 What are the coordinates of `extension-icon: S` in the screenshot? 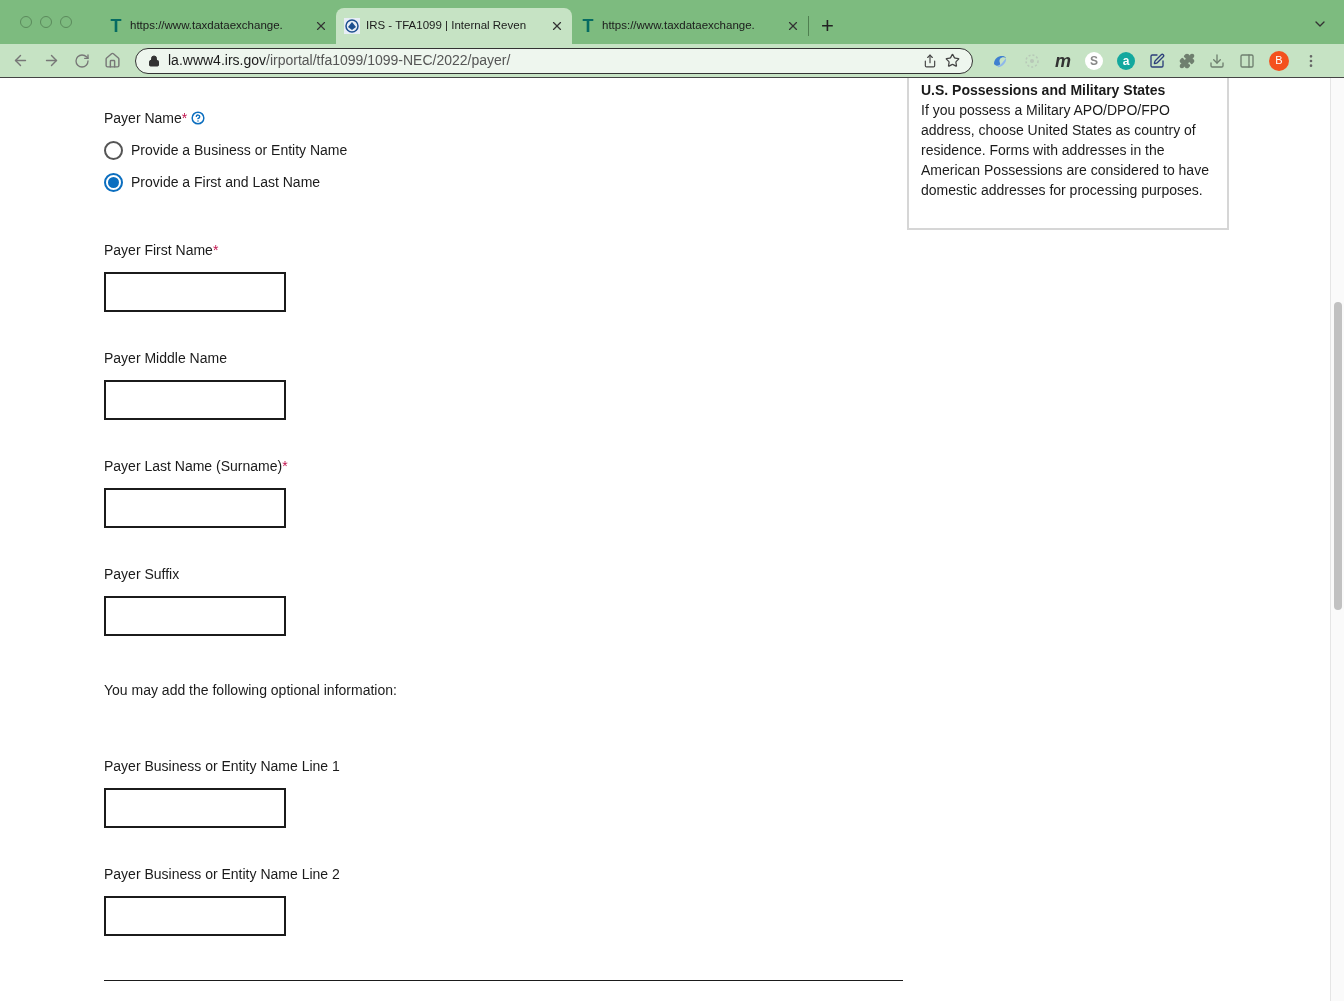 It's located at (1094, 60).